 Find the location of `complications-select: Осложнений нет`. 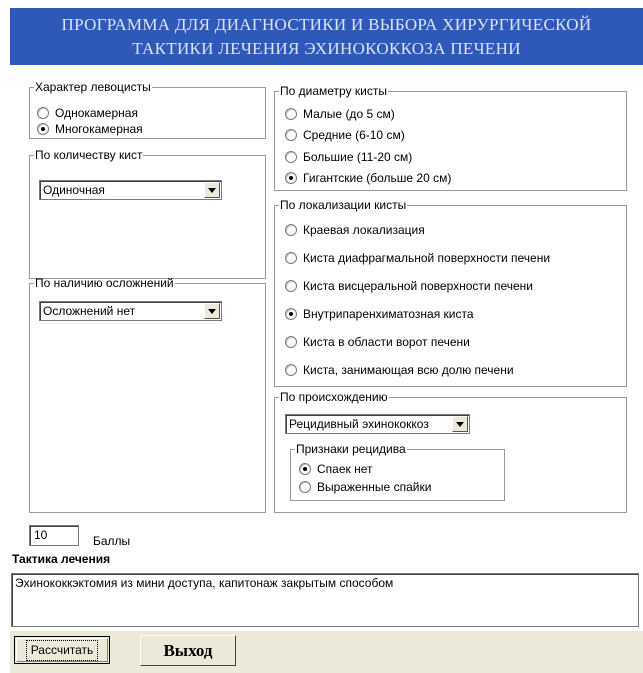

complications-select: Осложнений нет is located at coordinates (130, 311).